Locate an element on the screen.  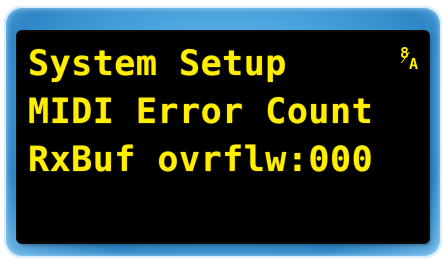
lcd-line-1-title: System Setup is located at coordinates (157, 64).